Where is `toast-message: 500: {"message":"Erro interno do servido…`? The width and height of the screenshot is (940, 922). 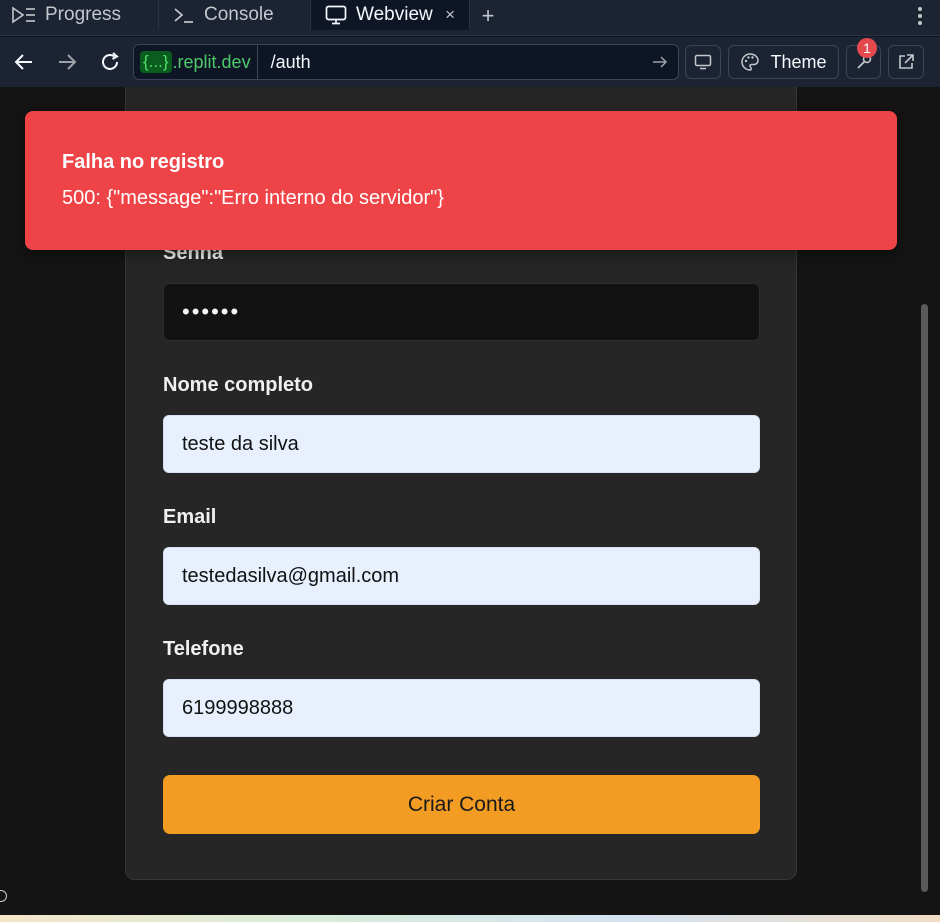 toast-message: 500: {"message":"Erro interno do servido… is located at coordinates (253, 198).